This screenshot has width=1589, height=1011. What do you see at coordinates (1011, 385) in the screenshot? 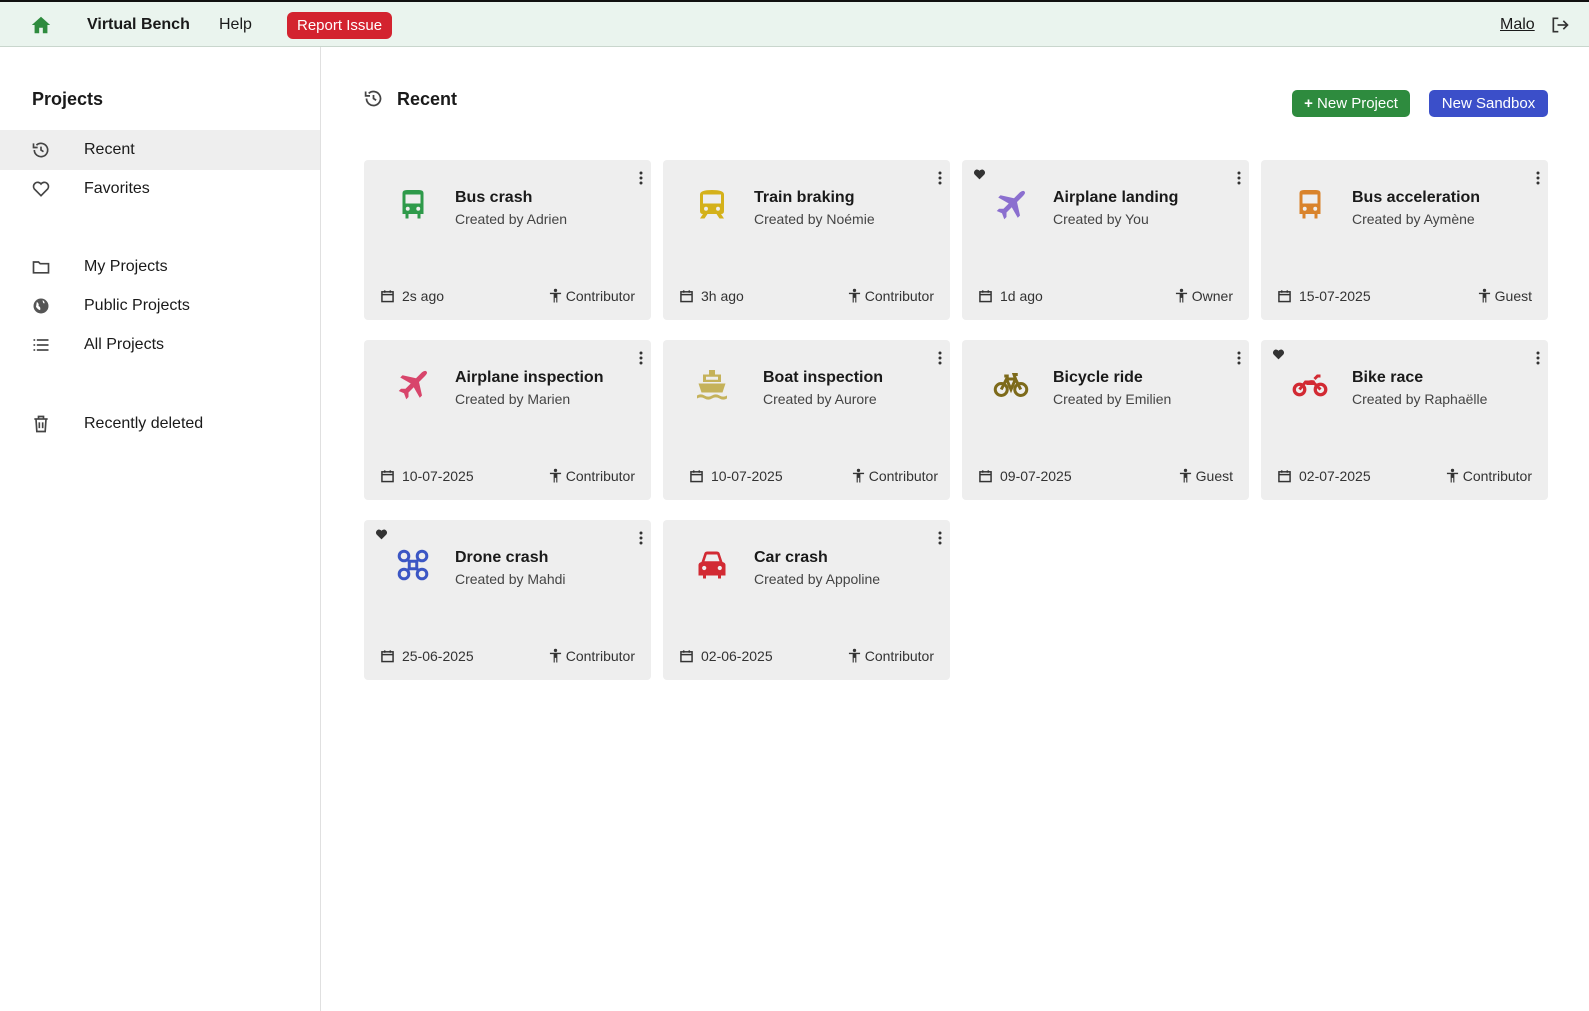
I see `bicycle-icon` at bounding box center [1011, 385].